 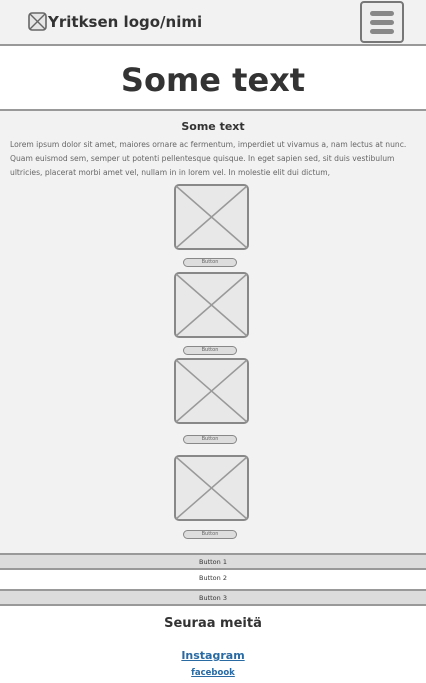 I want to click on footer-button-1: Button 1, so click(x=213, y=561).